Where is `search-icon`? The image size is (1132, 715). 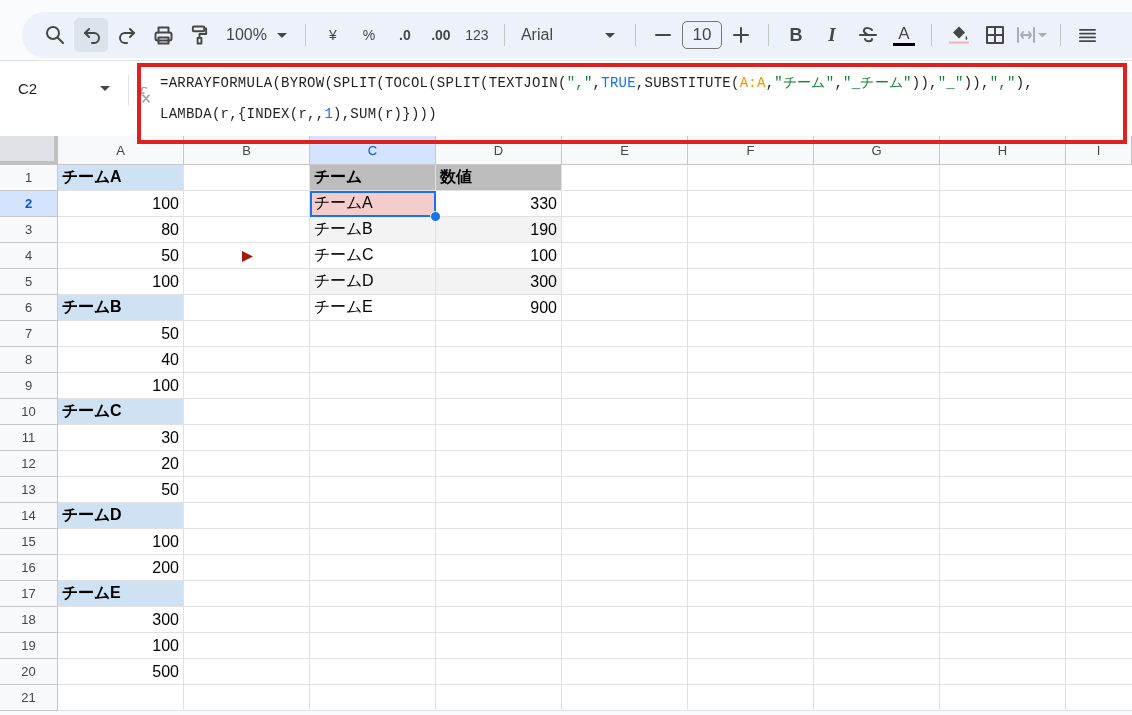 search-icon is located at coordinates (55, 35).